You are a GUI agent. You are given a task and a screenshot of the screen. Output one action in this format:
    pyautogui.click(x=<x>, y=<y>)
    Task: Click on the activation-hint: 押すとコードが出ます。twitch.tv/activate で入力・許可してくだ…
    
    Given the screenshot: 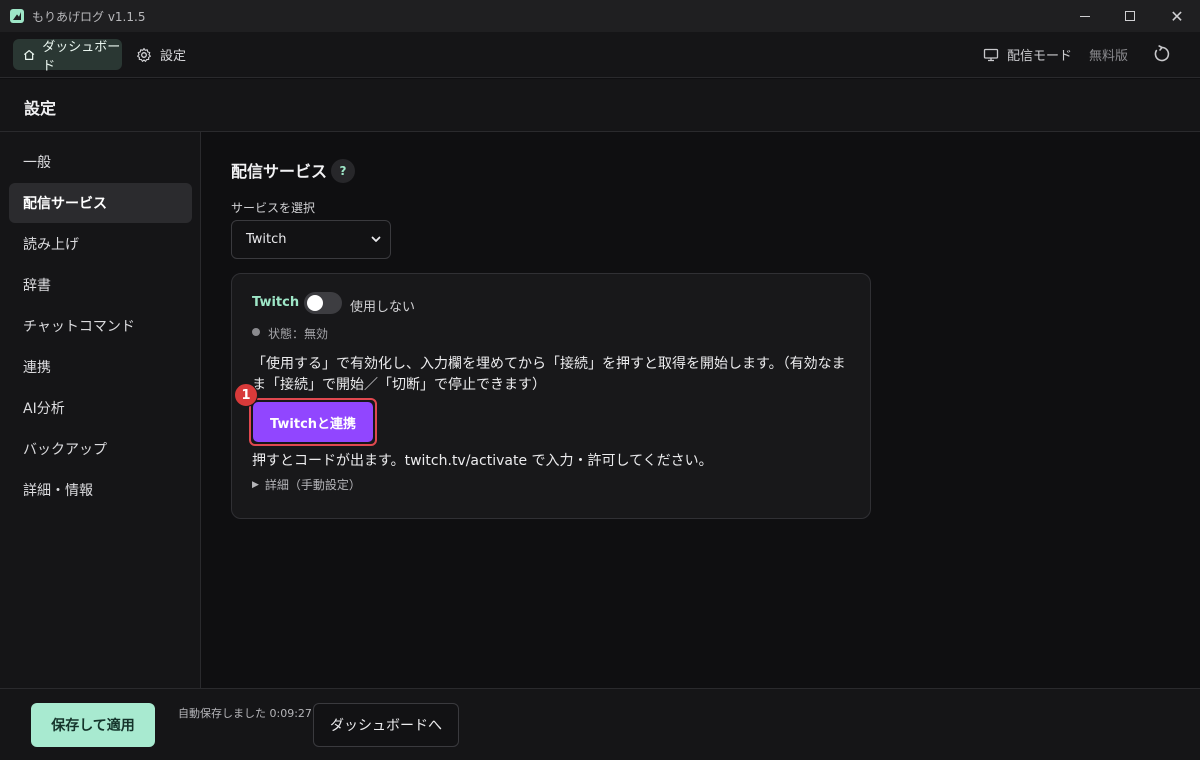 What is the action you would take?
    pyautogui.click(x=482, y=461)
    